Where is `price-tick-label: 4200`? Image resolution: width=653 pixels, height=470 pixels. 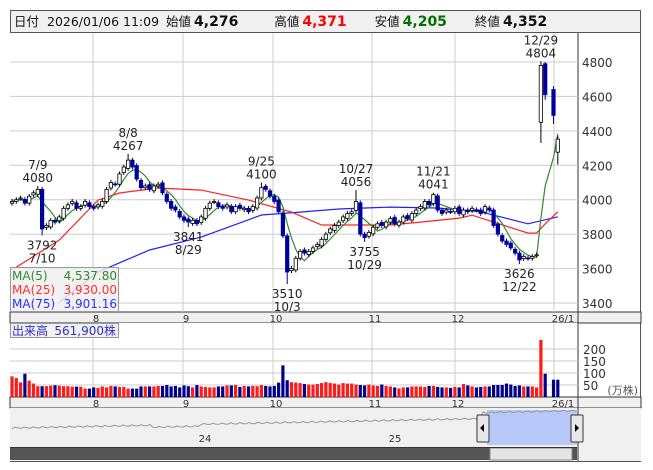
price-tick-label: 4200 is located at coordinates (597, 166).